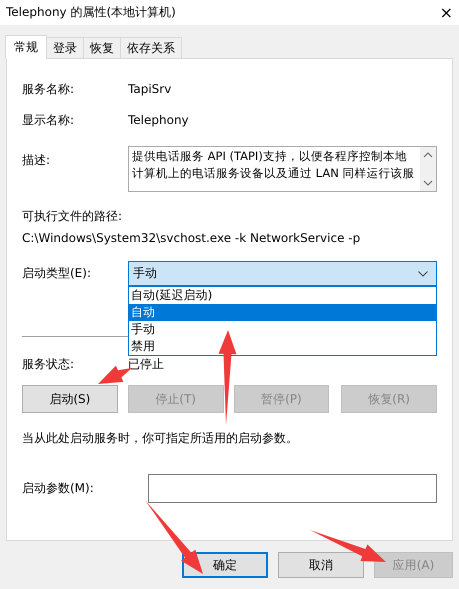 Image resolution: width=459 pixels, height=589 pixels. What do you see at coordinates (160, 438) in the screenshot?
I see `hint-text: 当从此处启动服务时，你可指定所适用的启动参数。` at bounding box center [160, 438].